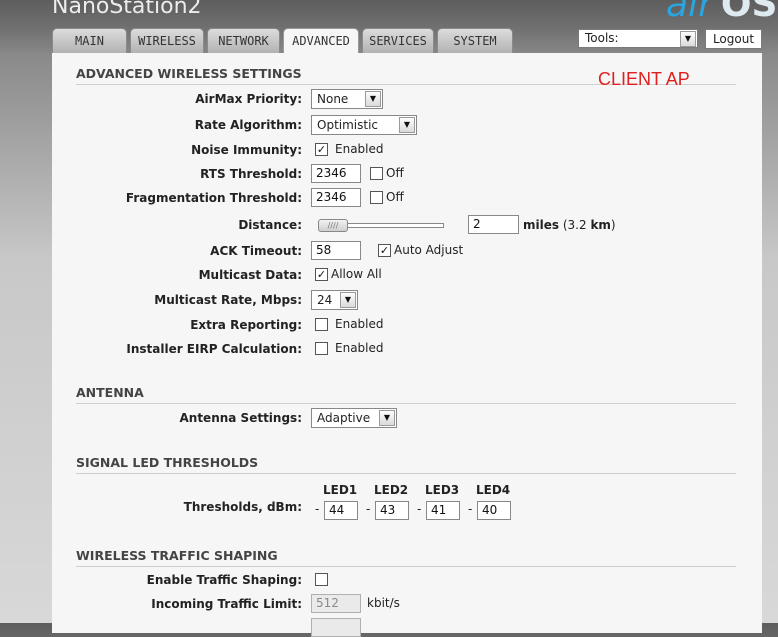 The height and width of the screenshot is (637, 778). Describe the element at coordinates (359, 348) in the screenshot. I see `installer-eirp-text: Enabled` at that location.